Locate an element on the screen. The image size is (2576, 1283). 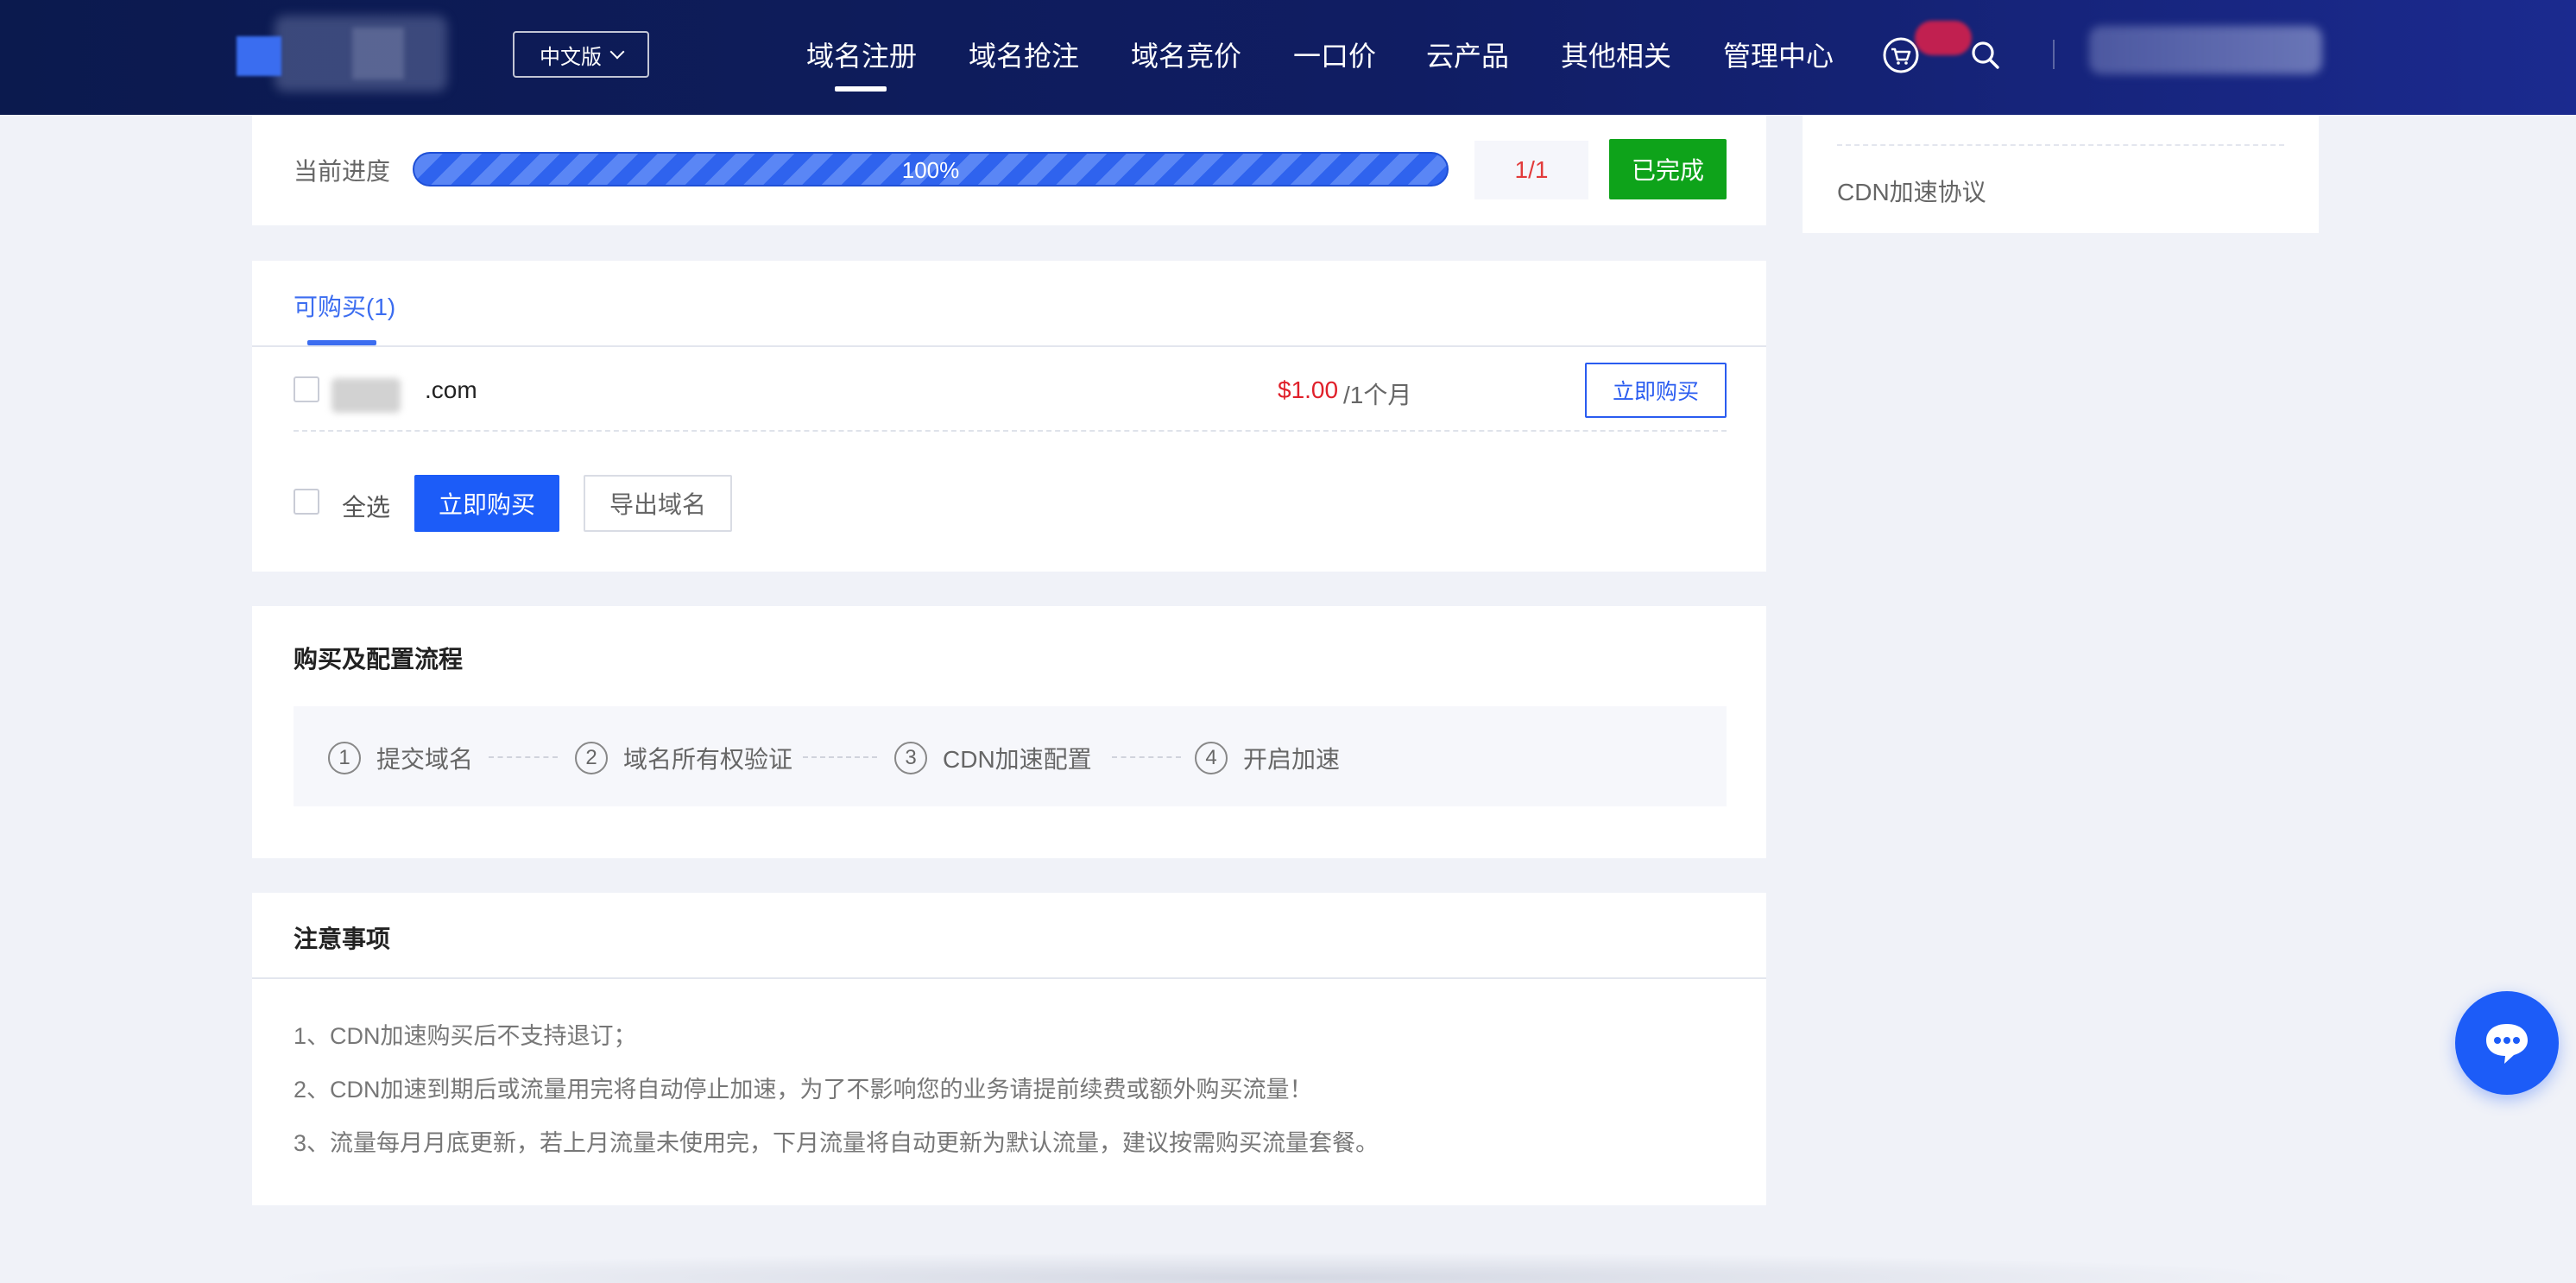
progress-label: 当前进度 is located at coordinates (342, 171).